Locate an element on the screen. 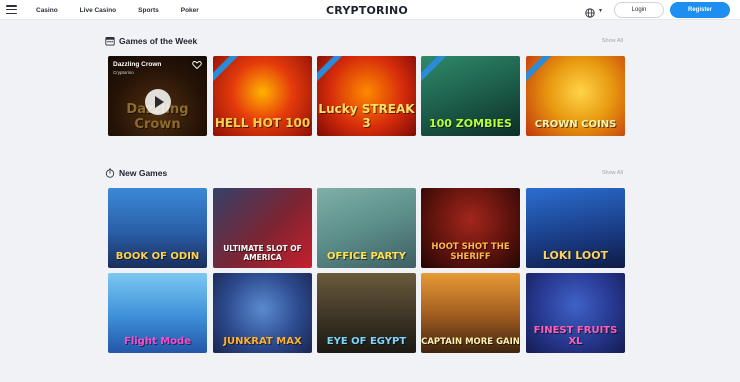  section-title: New Games is located at coordinates (143, 173).